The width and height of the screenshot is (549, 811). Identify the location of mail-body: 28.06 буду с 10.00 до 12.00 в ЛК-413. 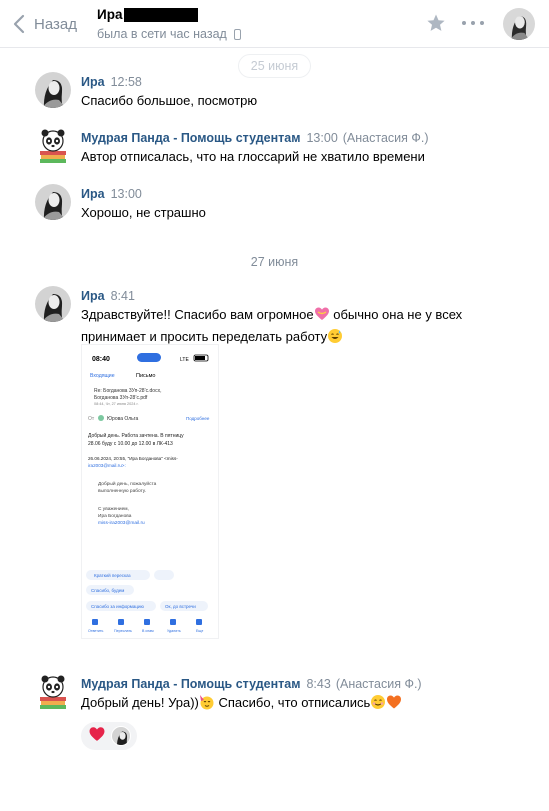
(130, 444).